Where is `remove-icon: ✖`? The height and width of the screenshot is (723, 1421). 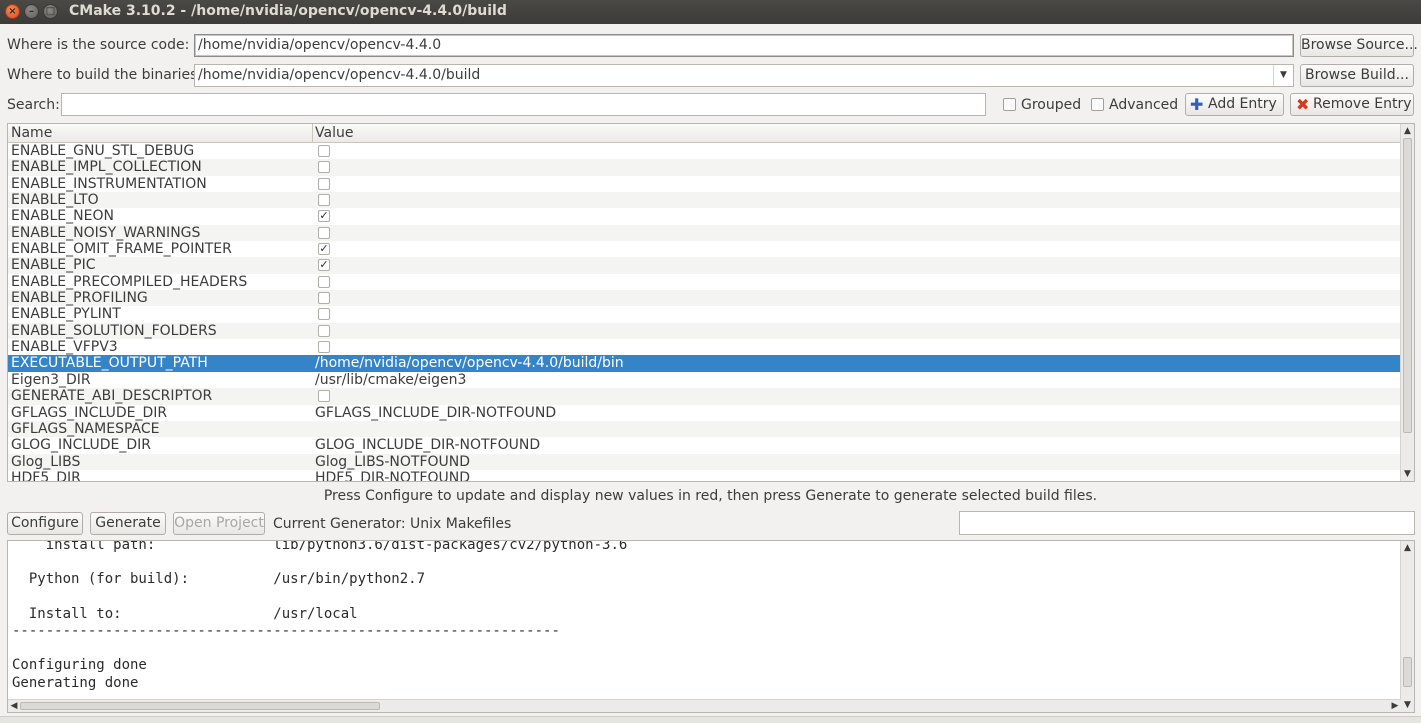 remove-icon: ✖ is located at coordinates (1303, 104).